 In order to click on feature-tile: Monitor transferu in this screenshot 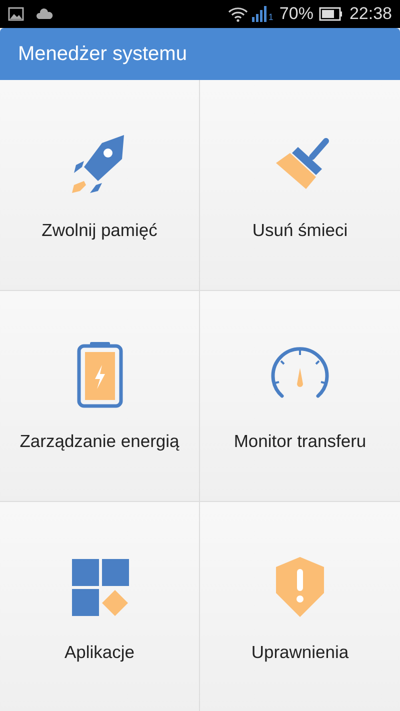, I will do `click(300, 396)`.